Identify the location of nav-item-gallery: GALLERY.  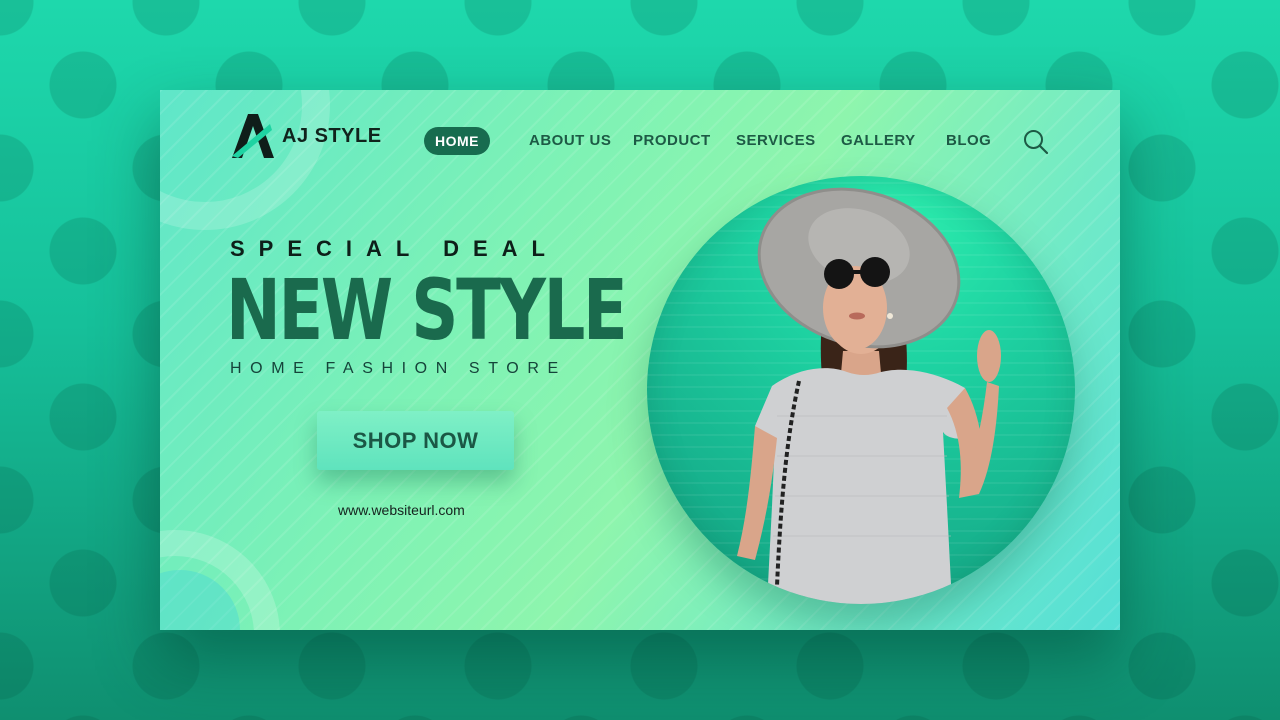
(878, 141).